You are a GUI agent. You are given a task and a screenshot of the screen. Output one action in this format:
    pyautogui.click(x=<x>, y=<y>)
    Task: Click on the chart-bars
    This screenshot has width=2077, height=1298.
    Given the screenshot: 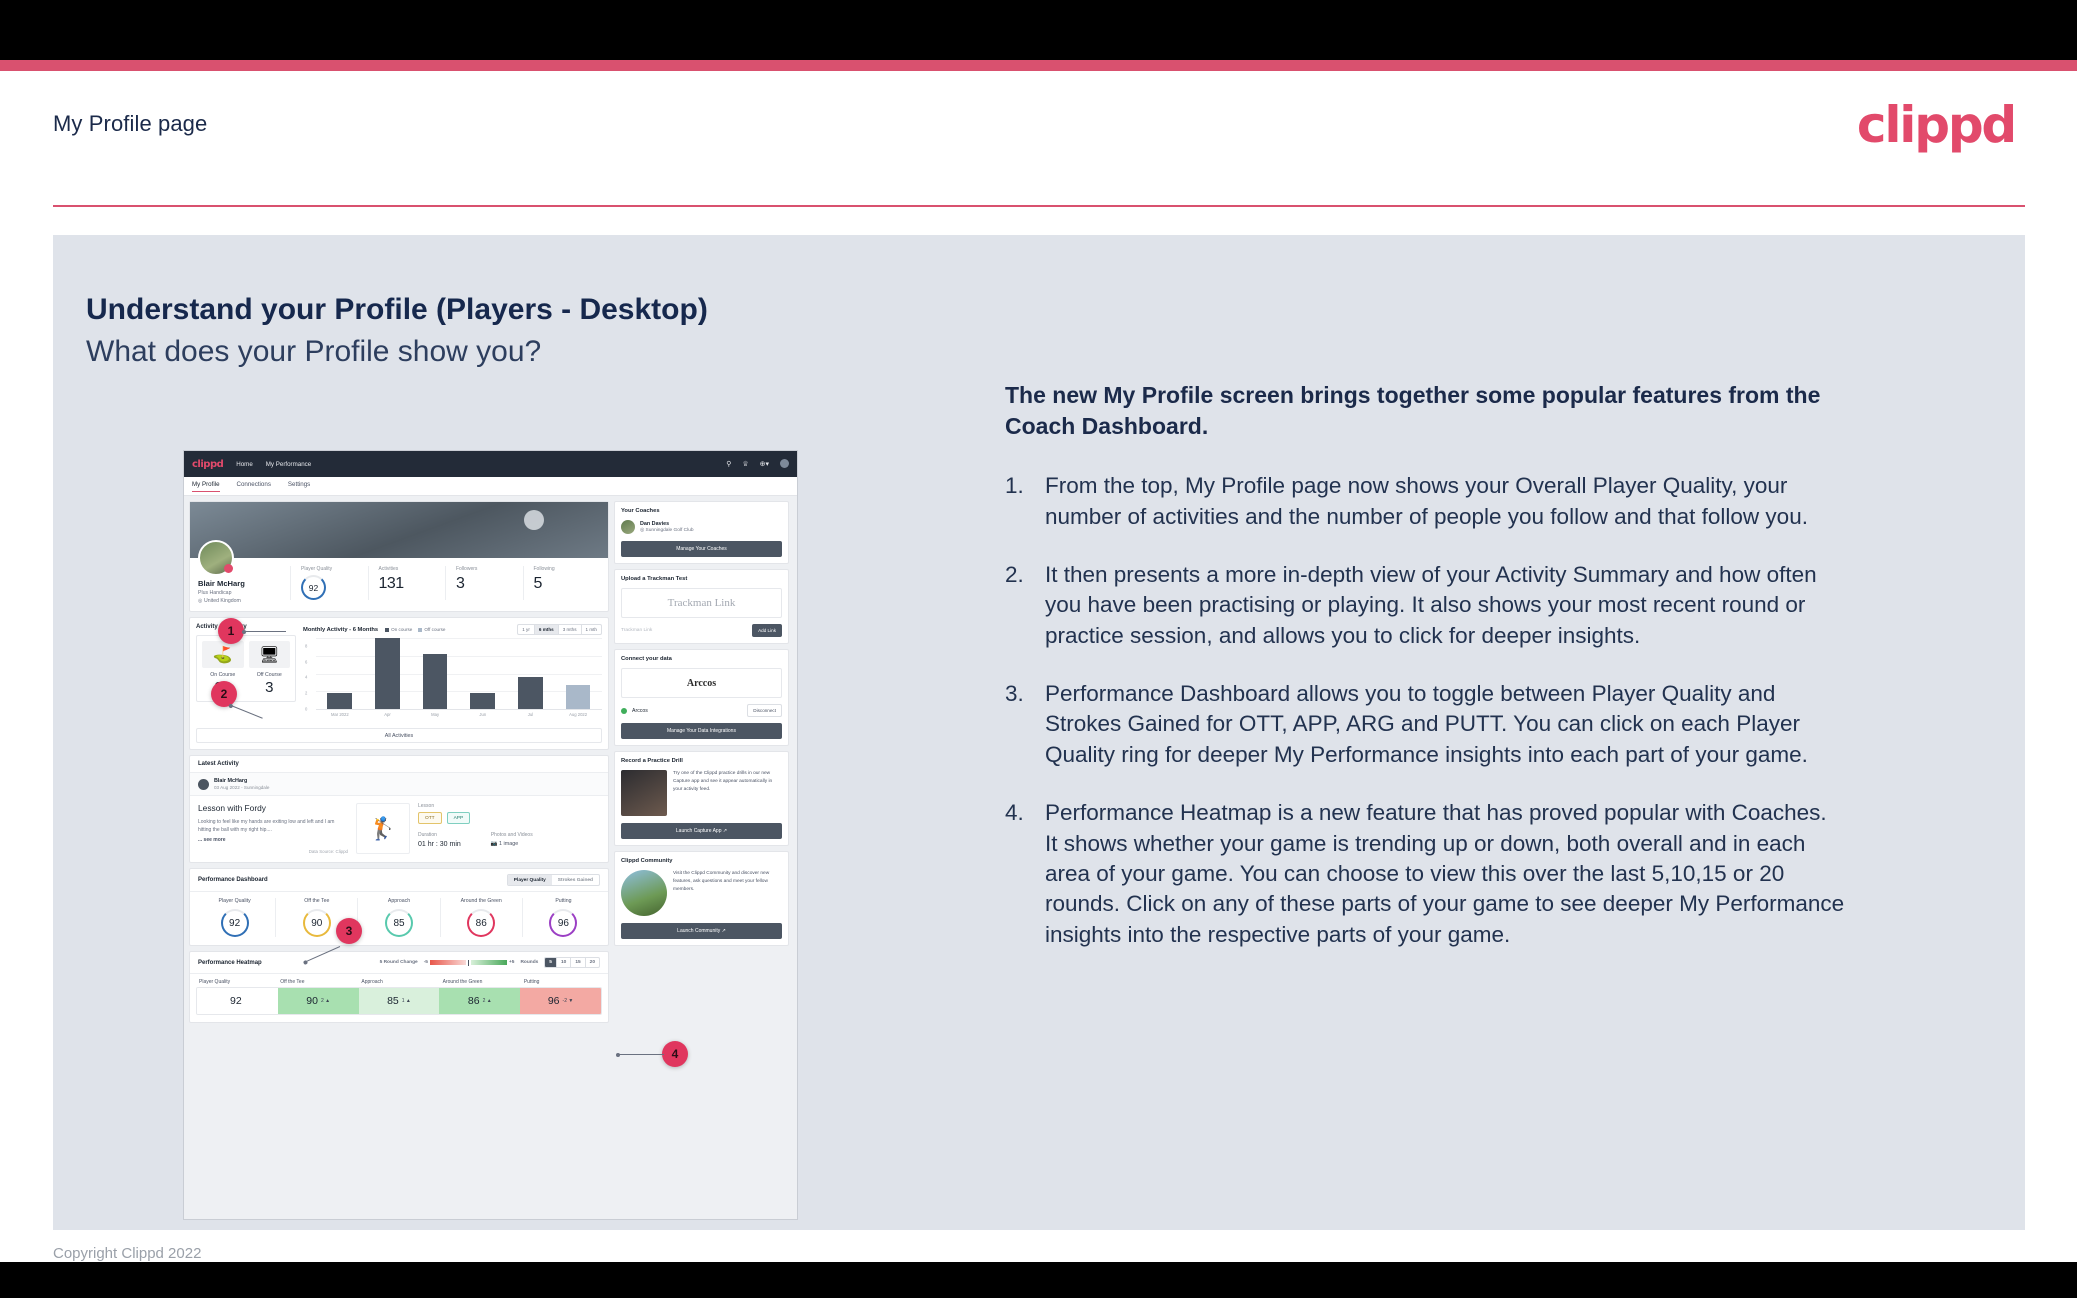 What is the action you would take?
    pyautogui.click(x=459, y=673)
    